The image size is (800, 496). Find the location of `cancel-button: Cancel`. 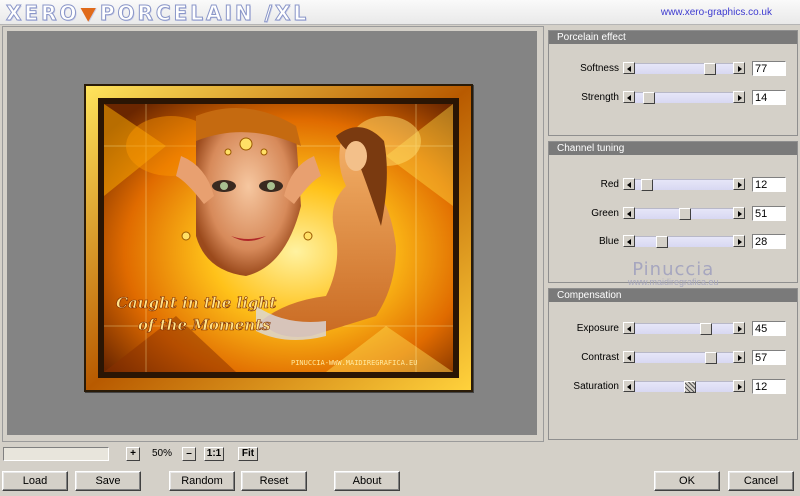

cancel-button: Cancel is located at coordinates (761, 481).